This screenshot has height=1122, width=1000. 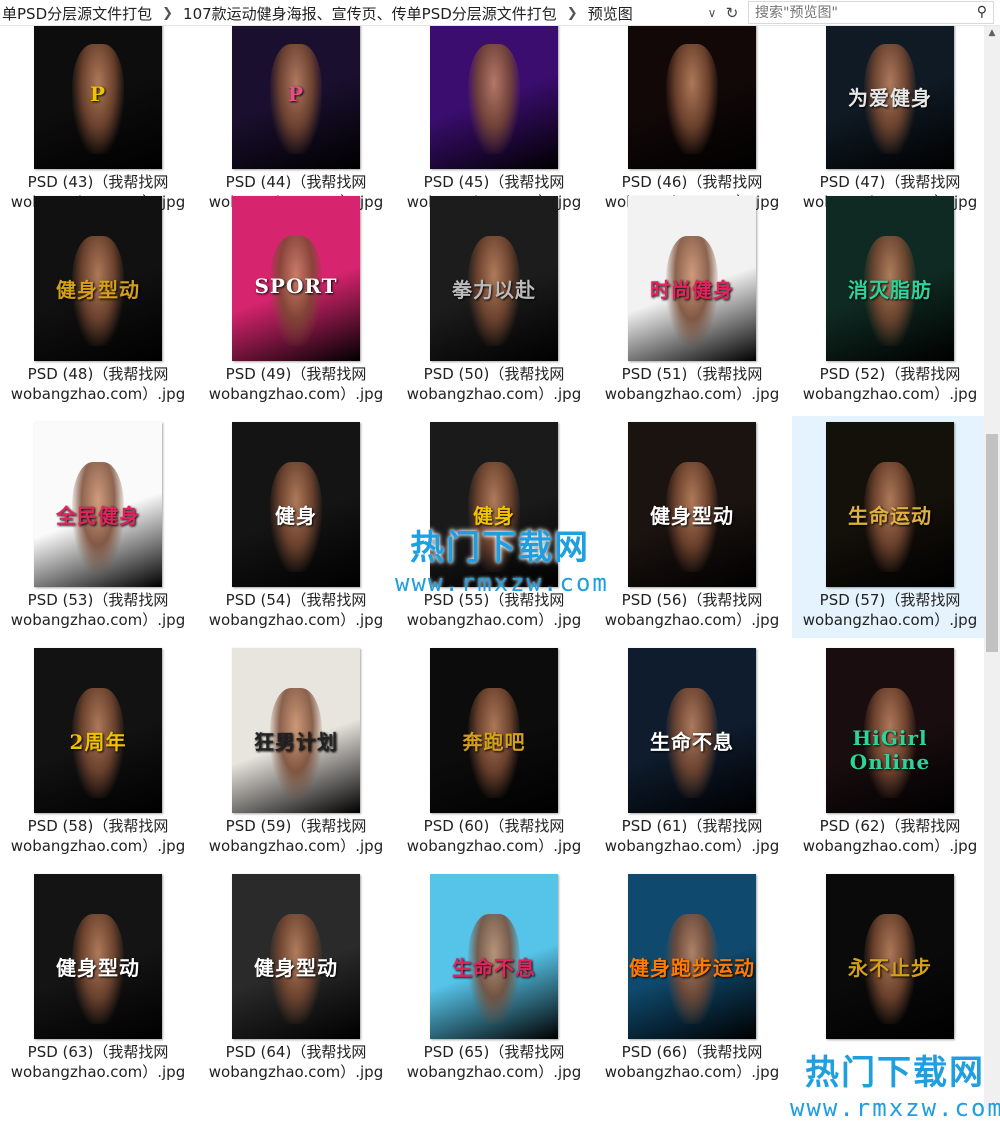 I want to click on file-name-line-1: PSD (56)（我帮找网, so click(x=692, y=600).